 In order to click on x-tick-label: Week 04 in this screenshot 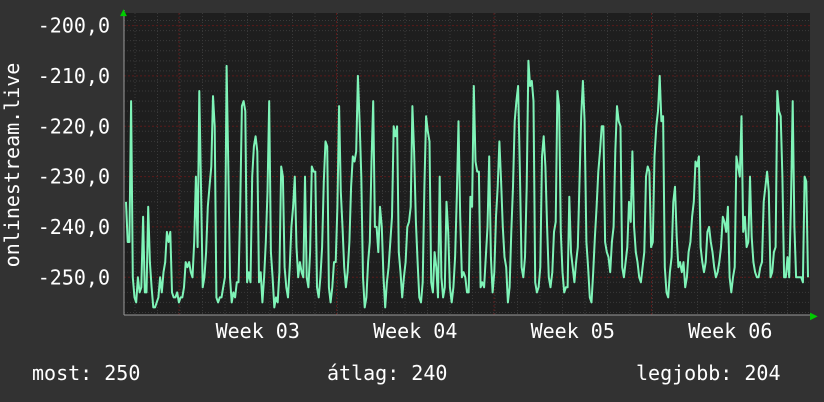, I will do `click(415, 331)`.